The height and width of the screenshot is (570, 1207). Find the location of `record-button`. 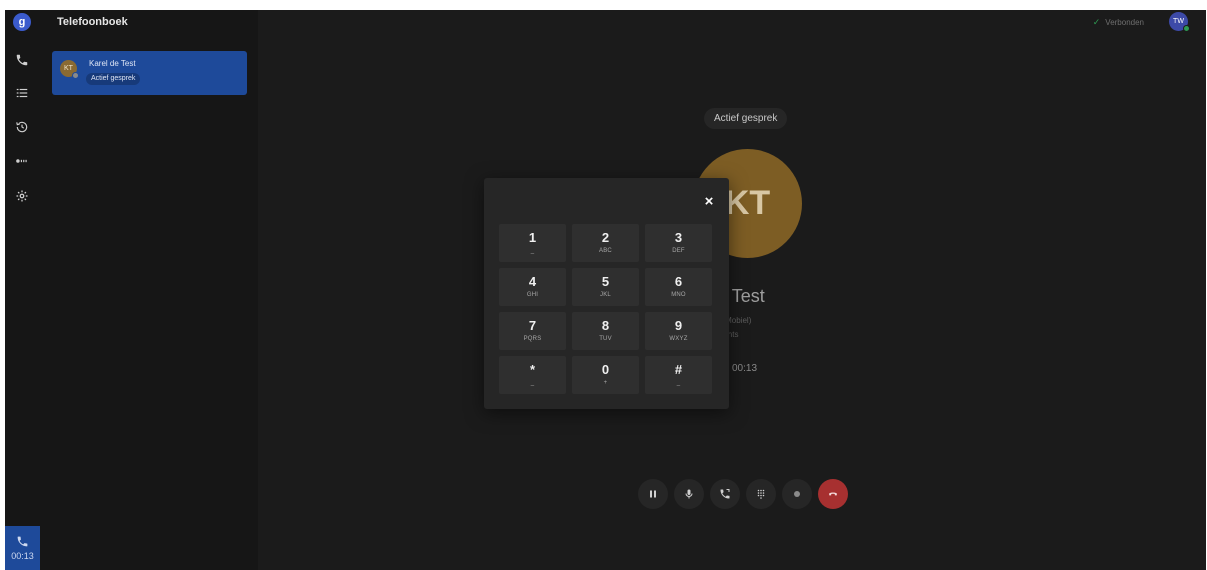

record-button is located at coordinates (797, 494).